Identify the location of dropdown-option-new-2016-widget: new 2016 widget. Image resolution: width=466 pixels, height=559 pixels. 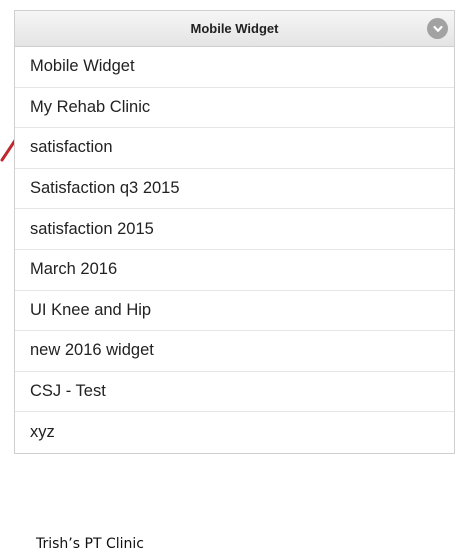
(234, 351).